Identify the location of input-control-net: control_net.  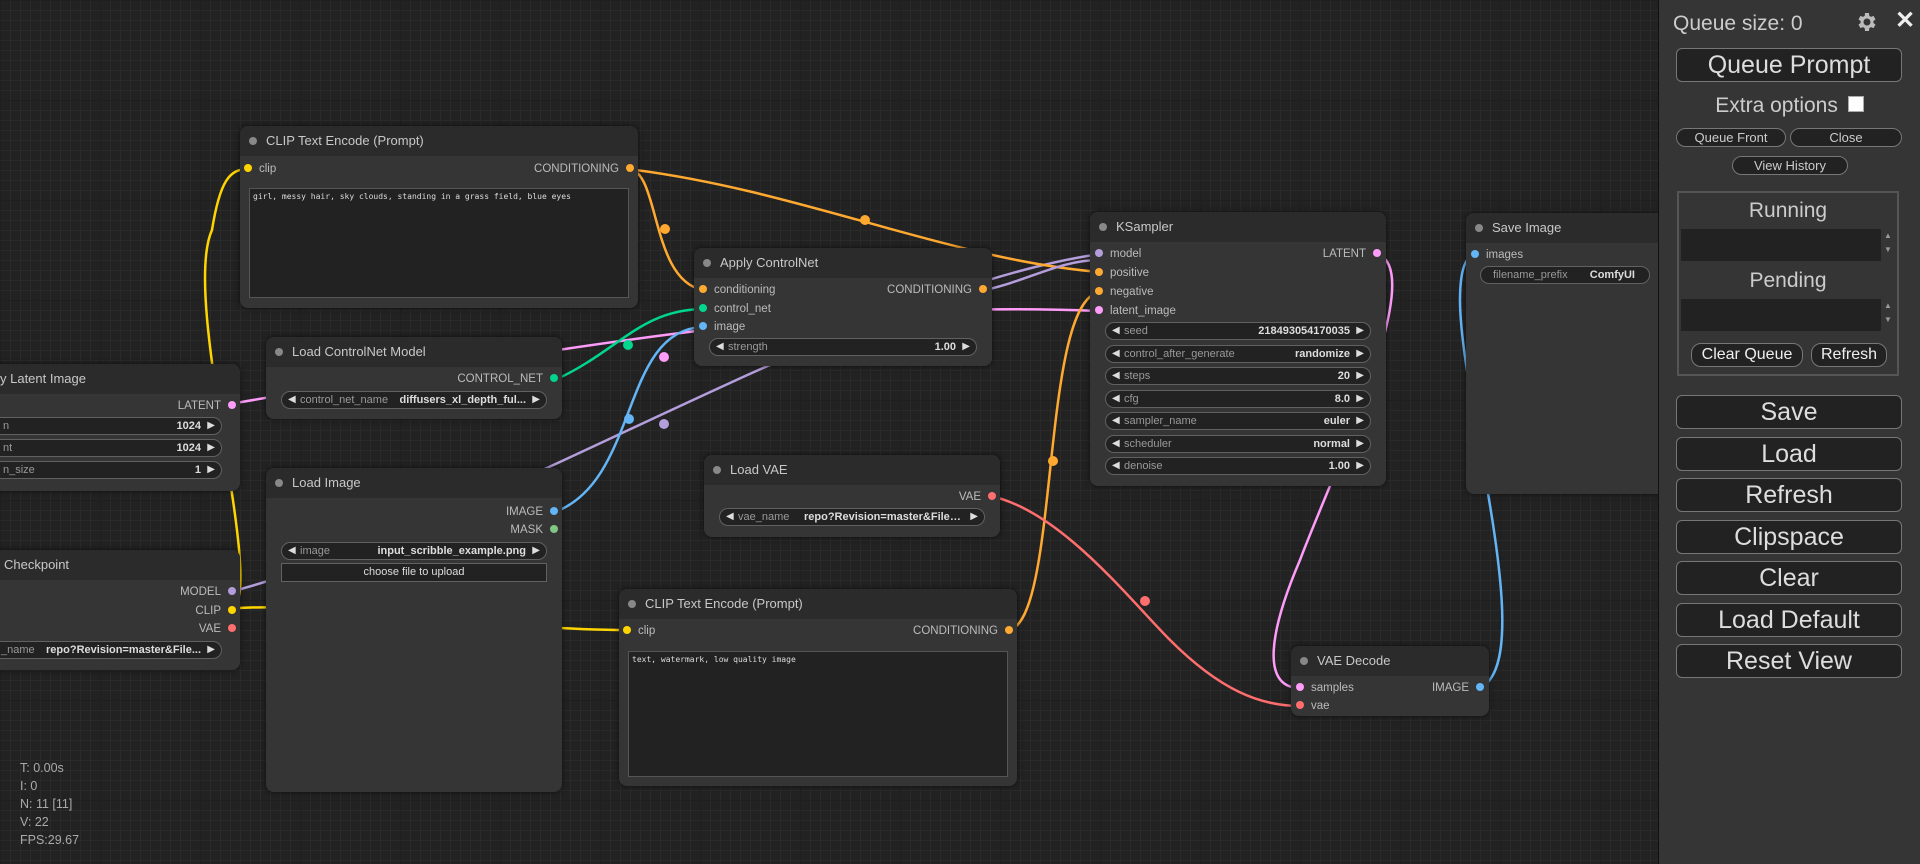
(735, 309).